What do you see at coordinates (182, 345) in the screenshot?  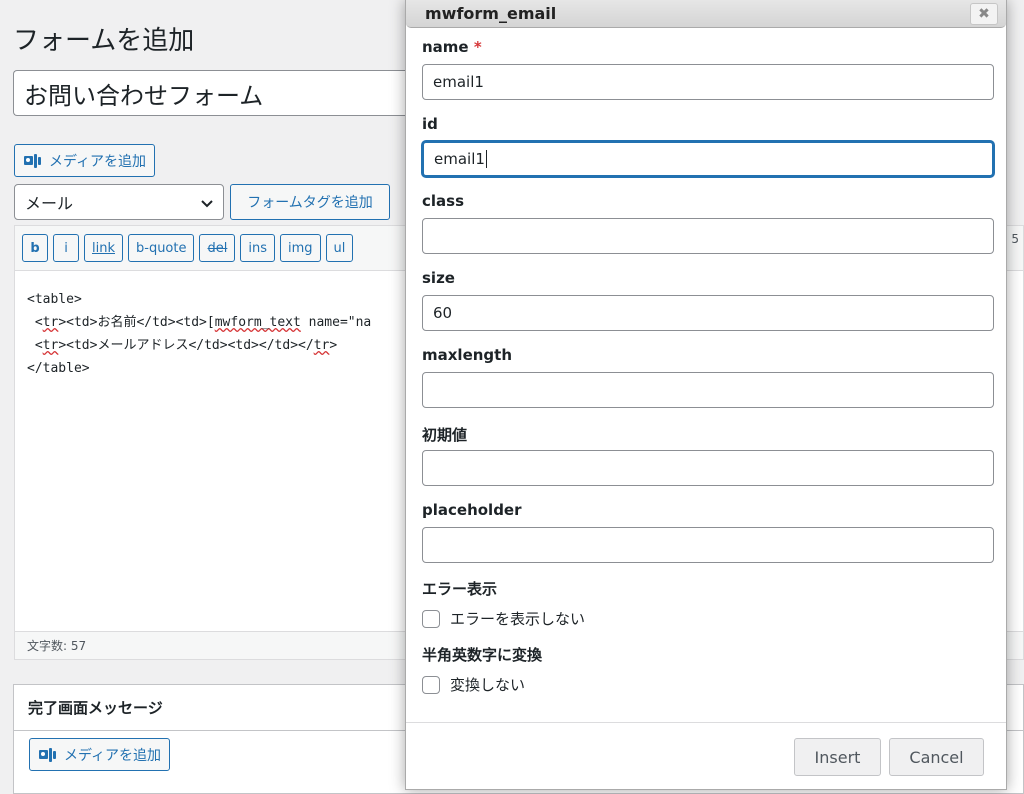 I see `editor-line: <tr><td>メールアドレス</td><td></td></tr>` at bounding box center [182, 345].